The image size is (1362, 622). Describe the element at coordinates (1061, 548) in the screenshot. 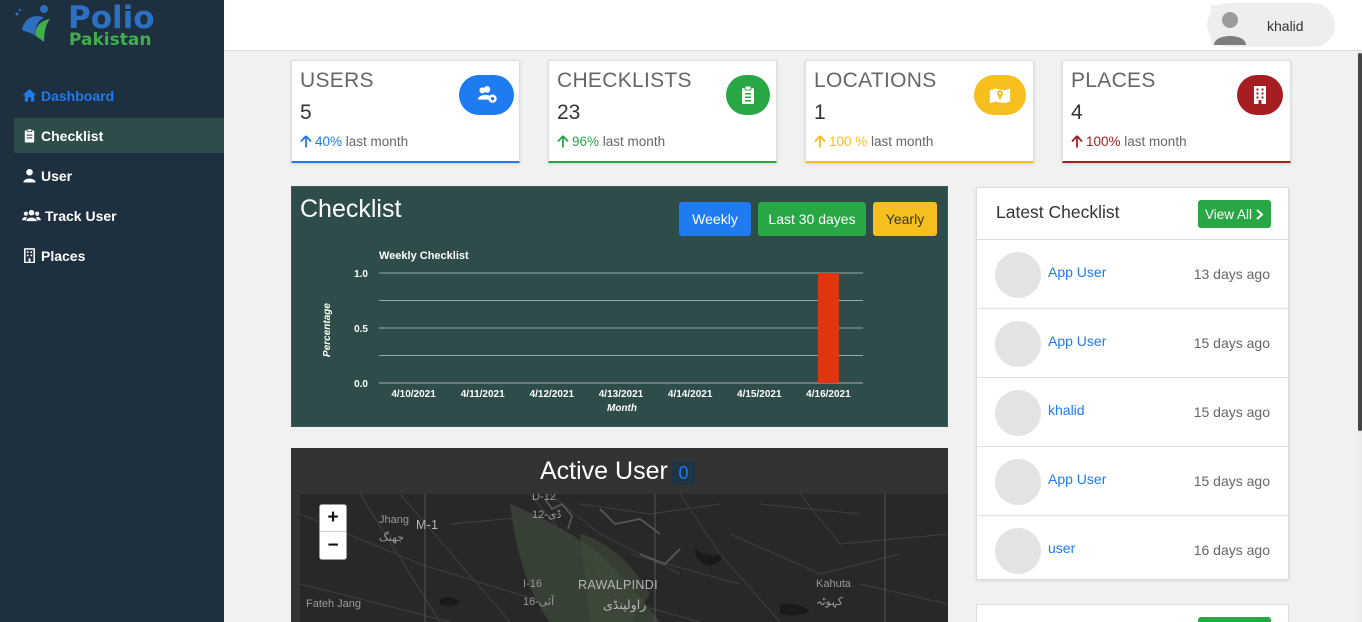

I see `checklist-user-link: user` at that location.